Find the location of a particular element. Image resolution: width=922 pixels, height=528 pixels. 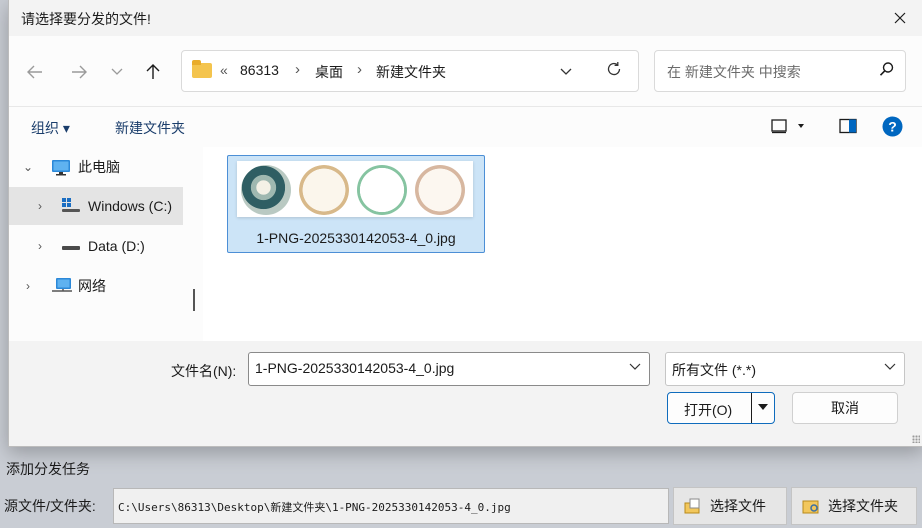

navigation-scrollbar is located at coordinates (194, 244).